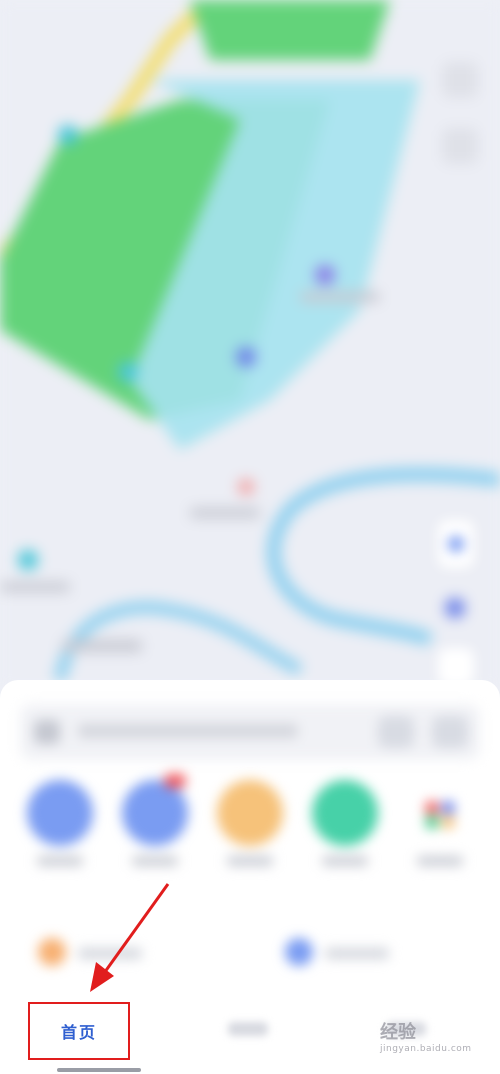 This screenshot has width=500, height=1074. What do you see at coordinates (175, 781) in the screenshot?
I see `notification-badge` at bounding box center [175, 781].